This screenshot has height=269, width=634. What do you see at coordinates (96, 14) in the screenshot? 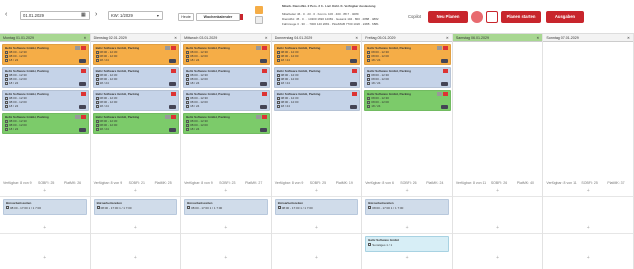
I see `next-arrow-icon: ›` at bounding box center [96, 14].